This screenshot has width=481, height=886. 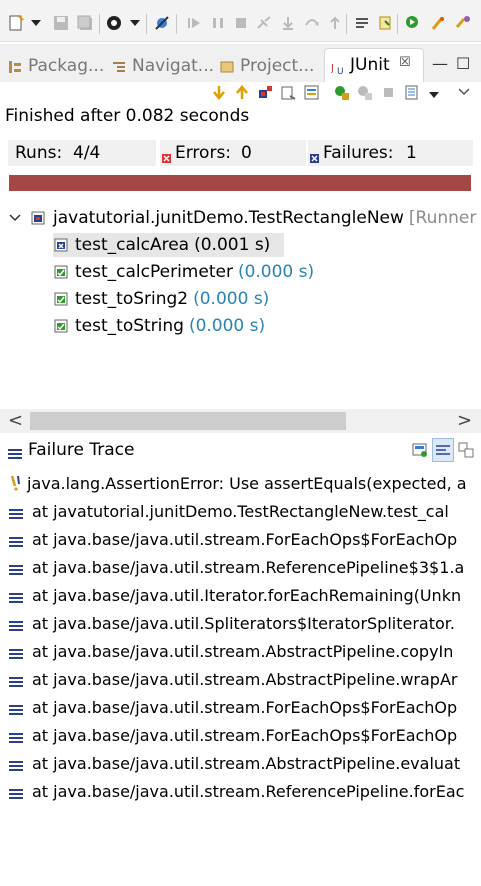 I want to click on filter-stack-trace-icon, so click(x=443, y=450).